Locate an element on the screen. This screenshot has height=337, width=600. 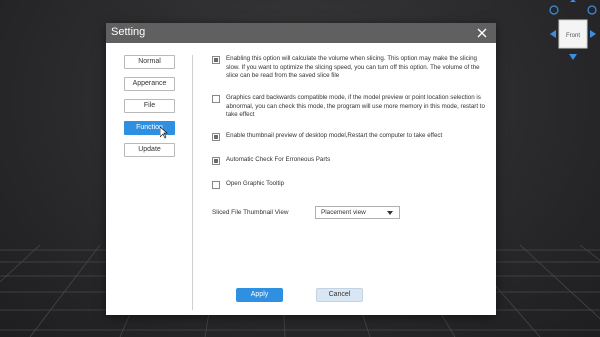
graphic-tooltip-label: Open Graphic Tooltip is located at coordinates (255, 183).